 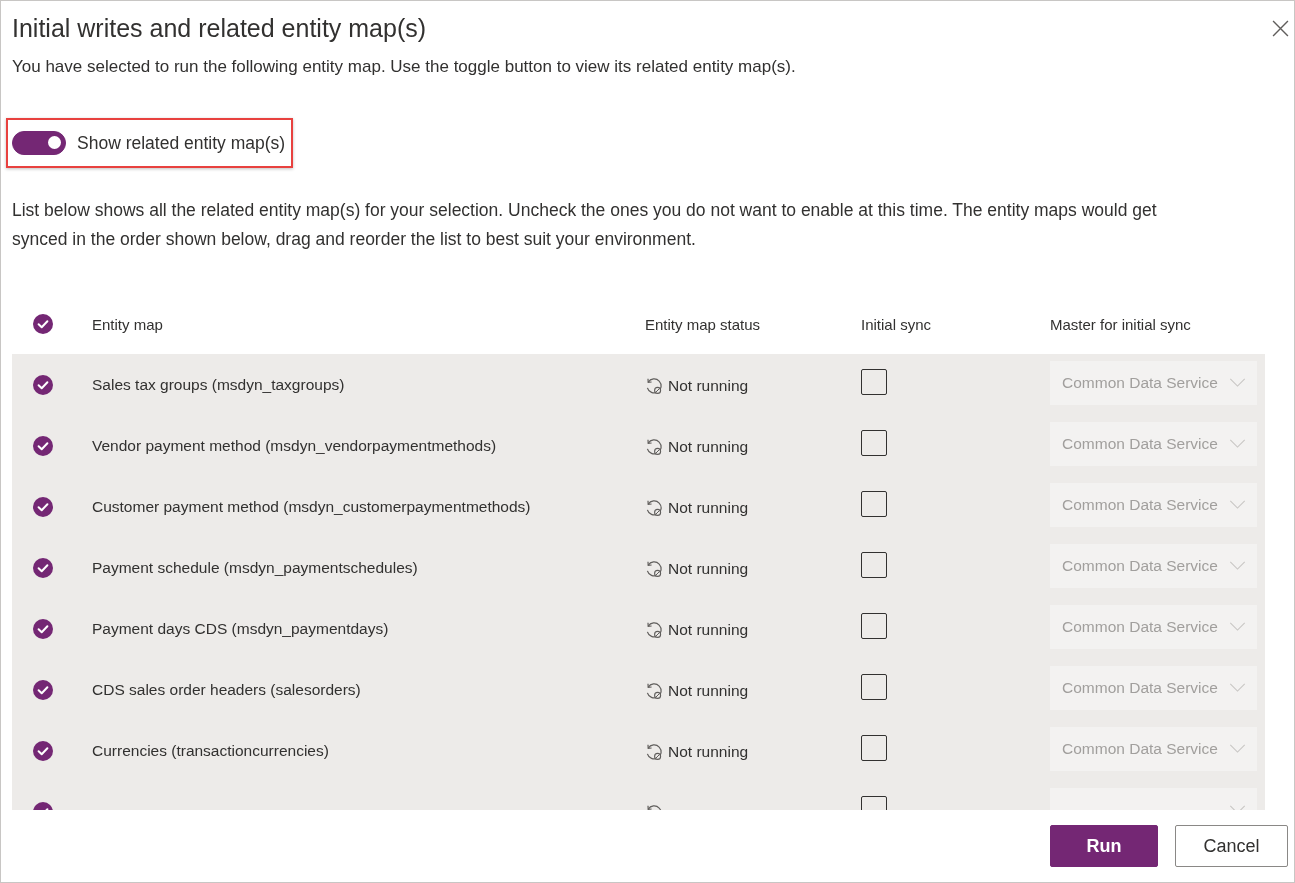 I want to click on dialog-title: Initial writes and related entity map(s), so click(x=219, y=28).